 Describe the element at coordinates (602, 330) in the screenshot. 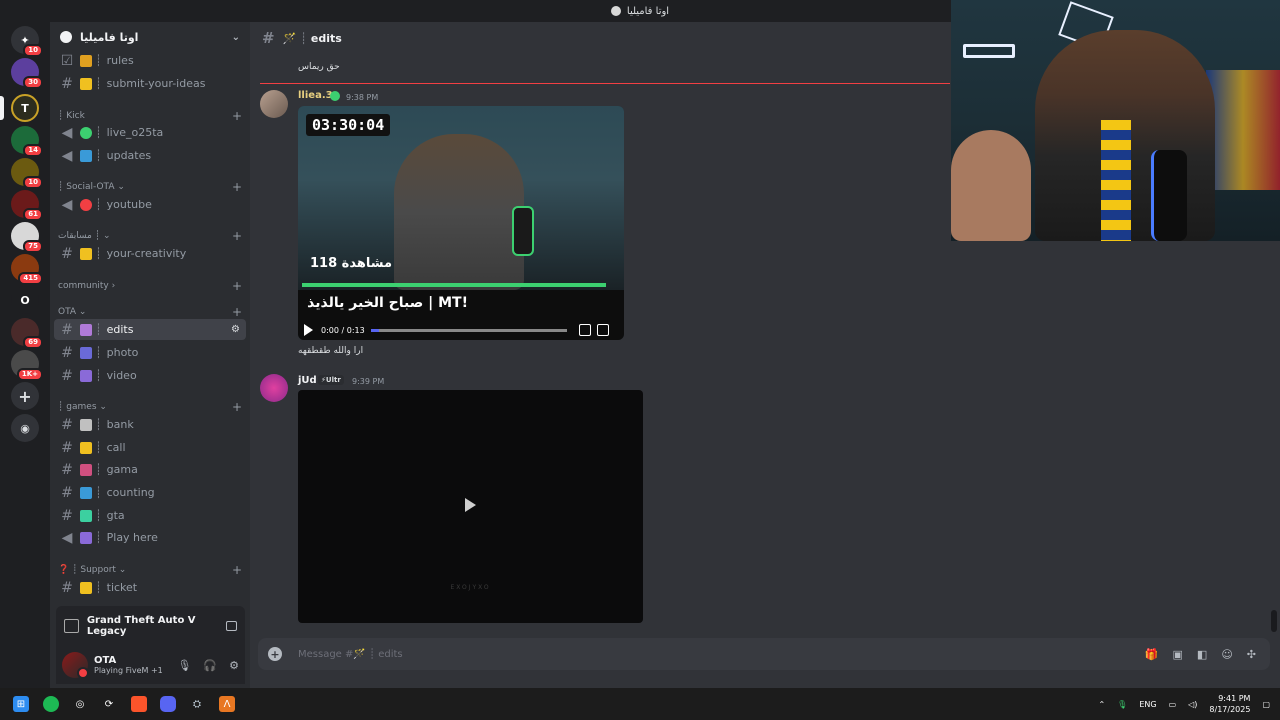

I see `fullscreen-icon` at that location.